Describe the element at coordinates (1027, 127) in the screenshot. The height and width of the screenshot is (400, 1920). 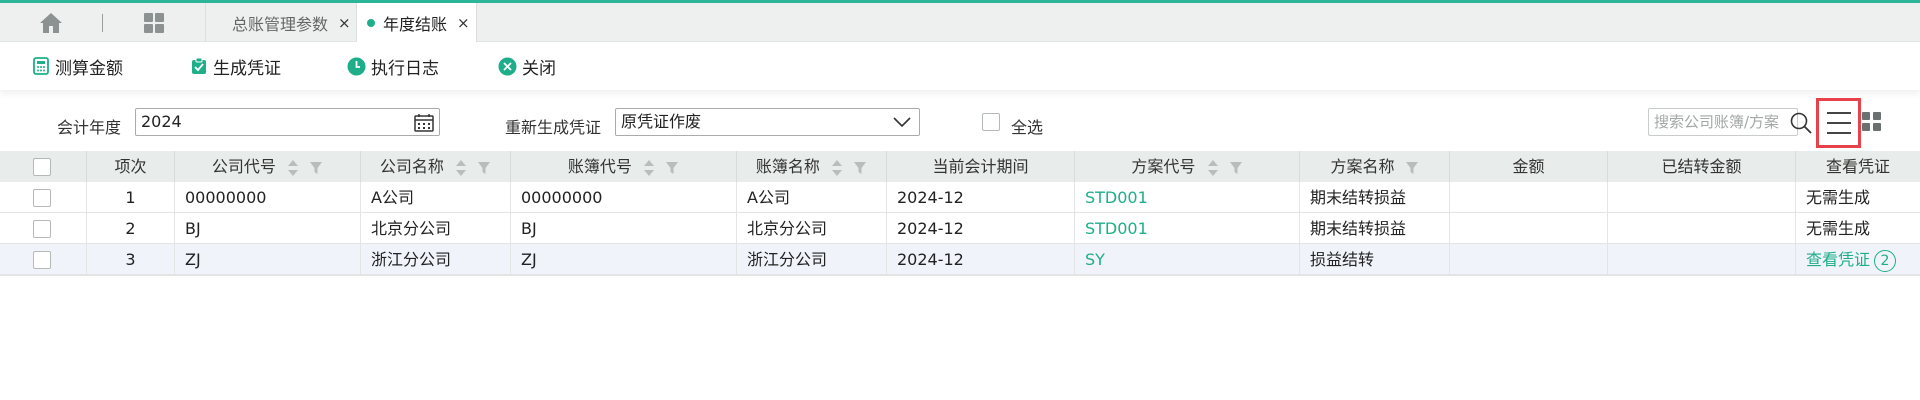
I see `select-all-label: 全选` at that location.